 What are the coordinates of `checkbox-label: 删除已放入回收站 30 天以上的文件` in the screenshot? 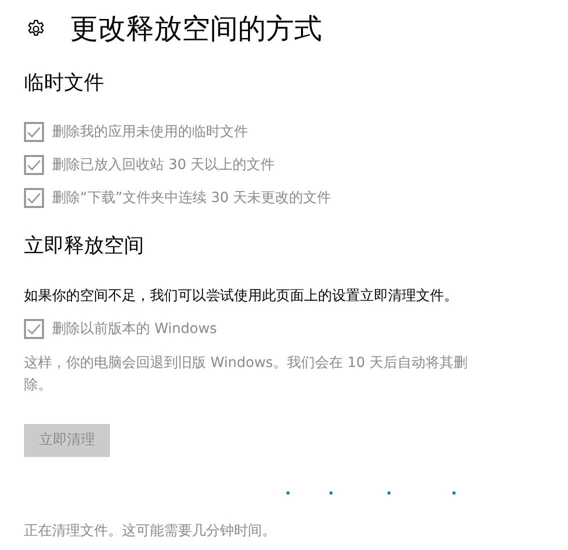 It's located at (163, 165).